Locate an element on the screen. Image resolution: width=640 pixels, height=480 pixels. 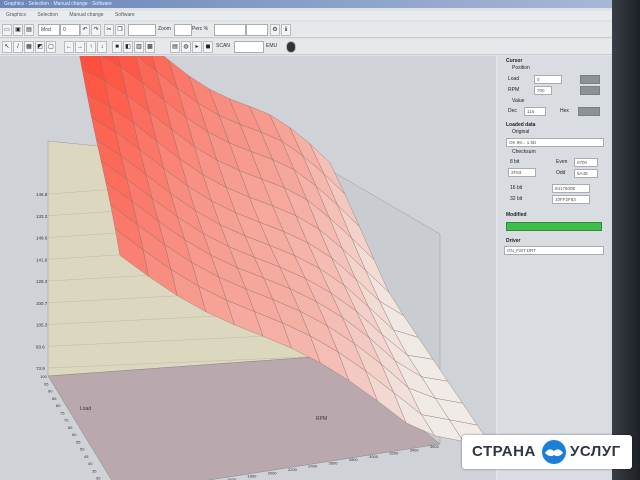
bit32-value-field: 10FF2F83 is located at coordinates (571, 199).